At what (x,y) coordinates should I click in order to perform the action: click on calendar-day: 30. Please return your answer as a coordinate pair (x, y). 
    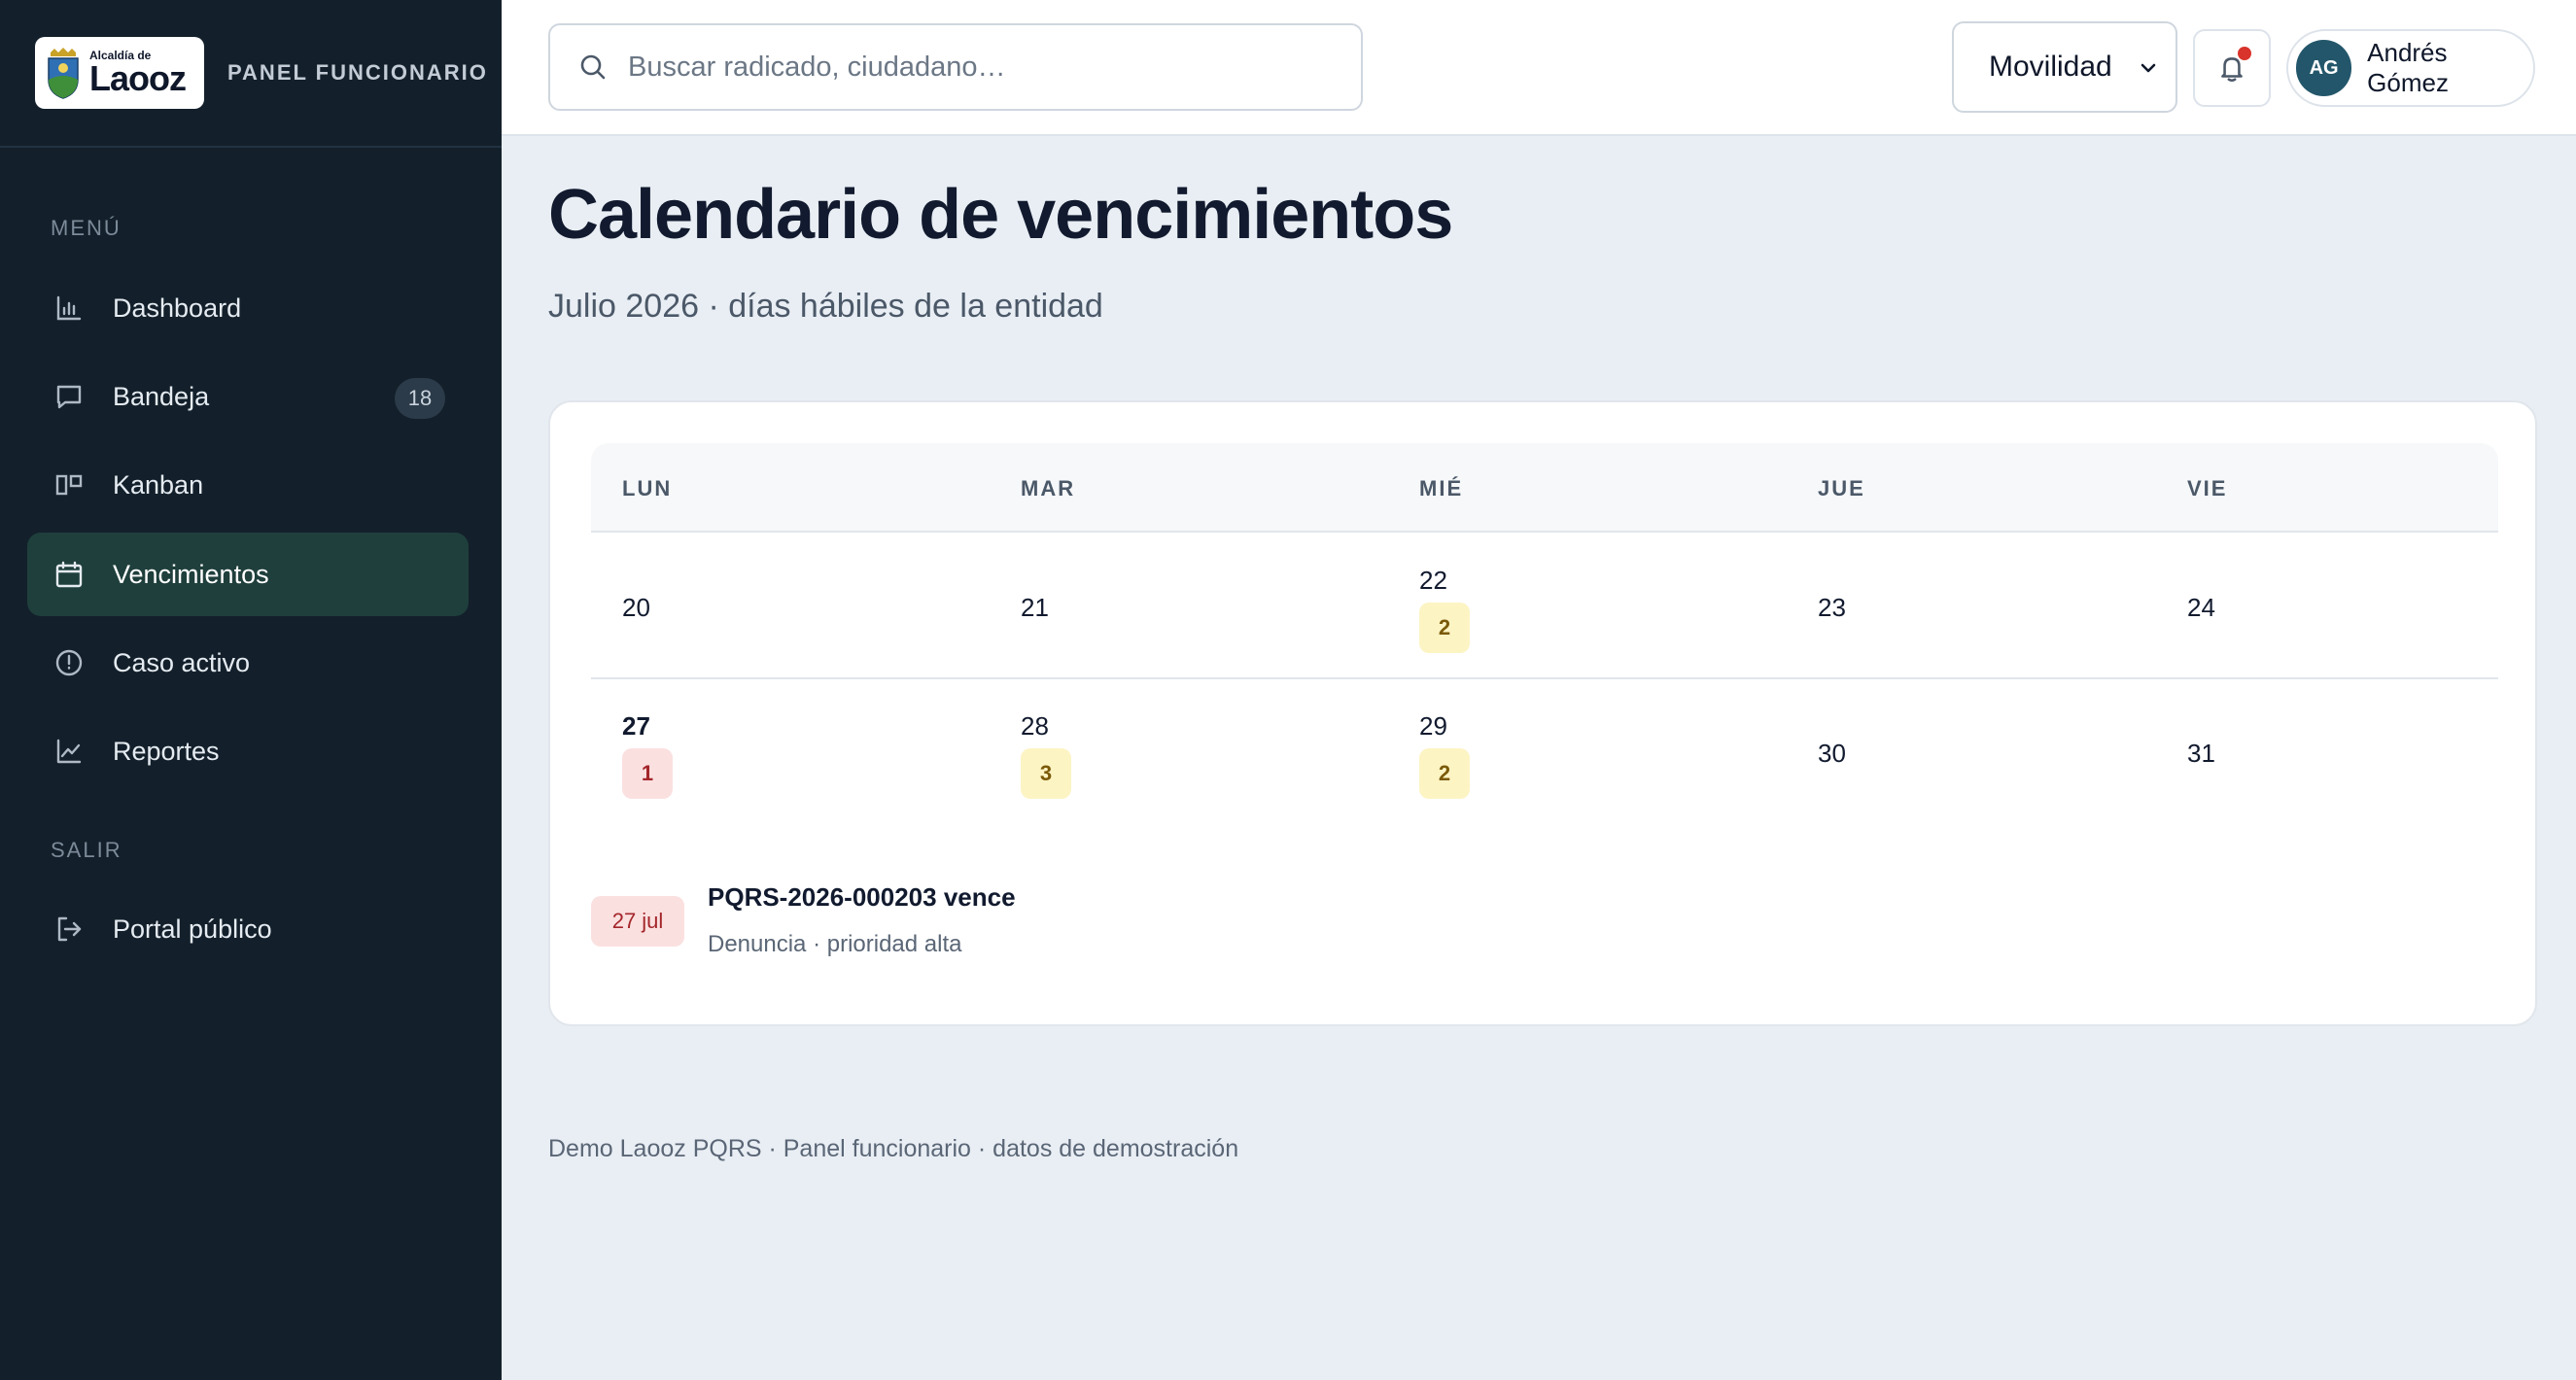
    Looking at the image, I should click on (1832, 754).